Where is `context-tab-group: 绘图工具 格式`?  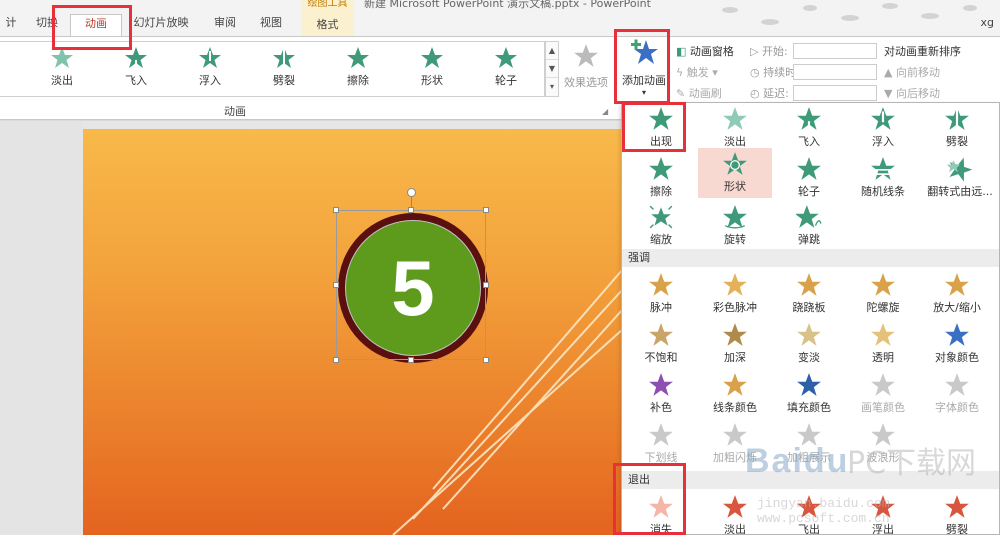 context-tab-group: 绘图工具 格式 is located at coordinates (327, 18).